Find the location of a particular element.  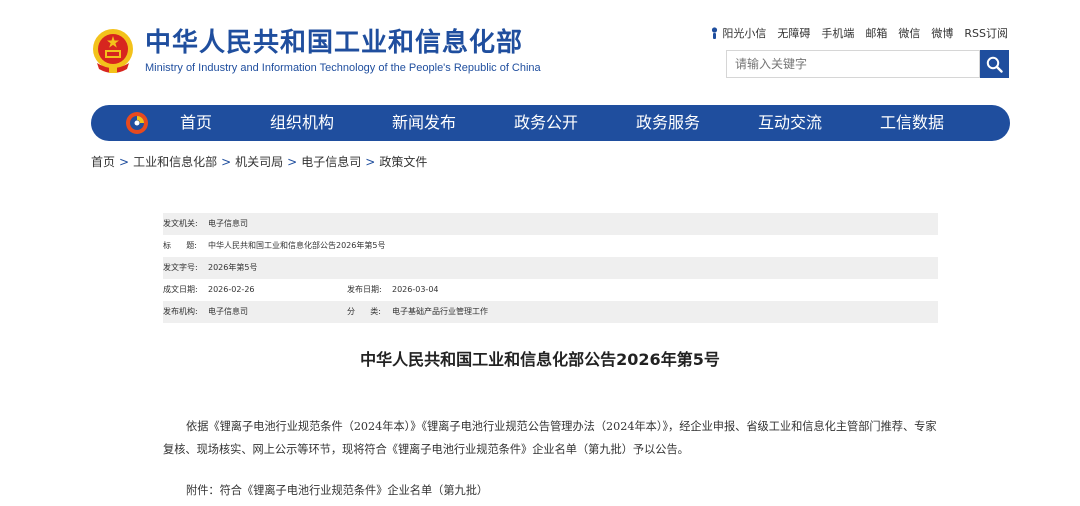

top-link-weibo: 微博 is located at coordinates (942, 33).